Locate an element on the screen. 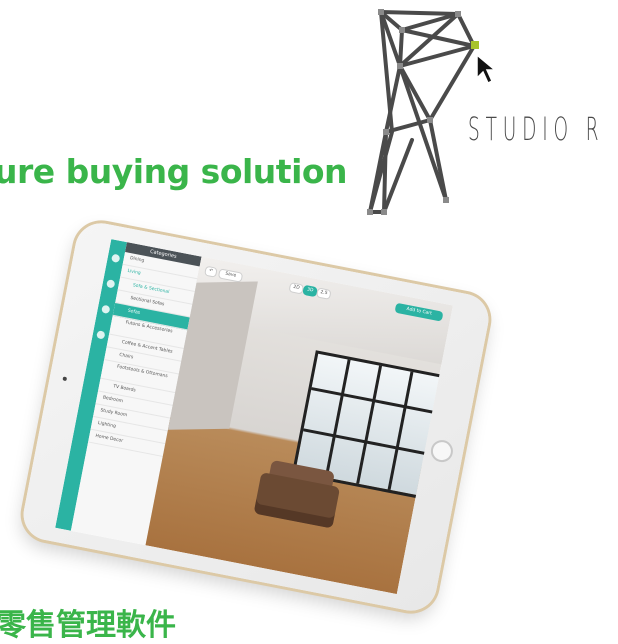 The image size is (618, 644). brand-name: STUDIO R is located at coordinates (536, 129).